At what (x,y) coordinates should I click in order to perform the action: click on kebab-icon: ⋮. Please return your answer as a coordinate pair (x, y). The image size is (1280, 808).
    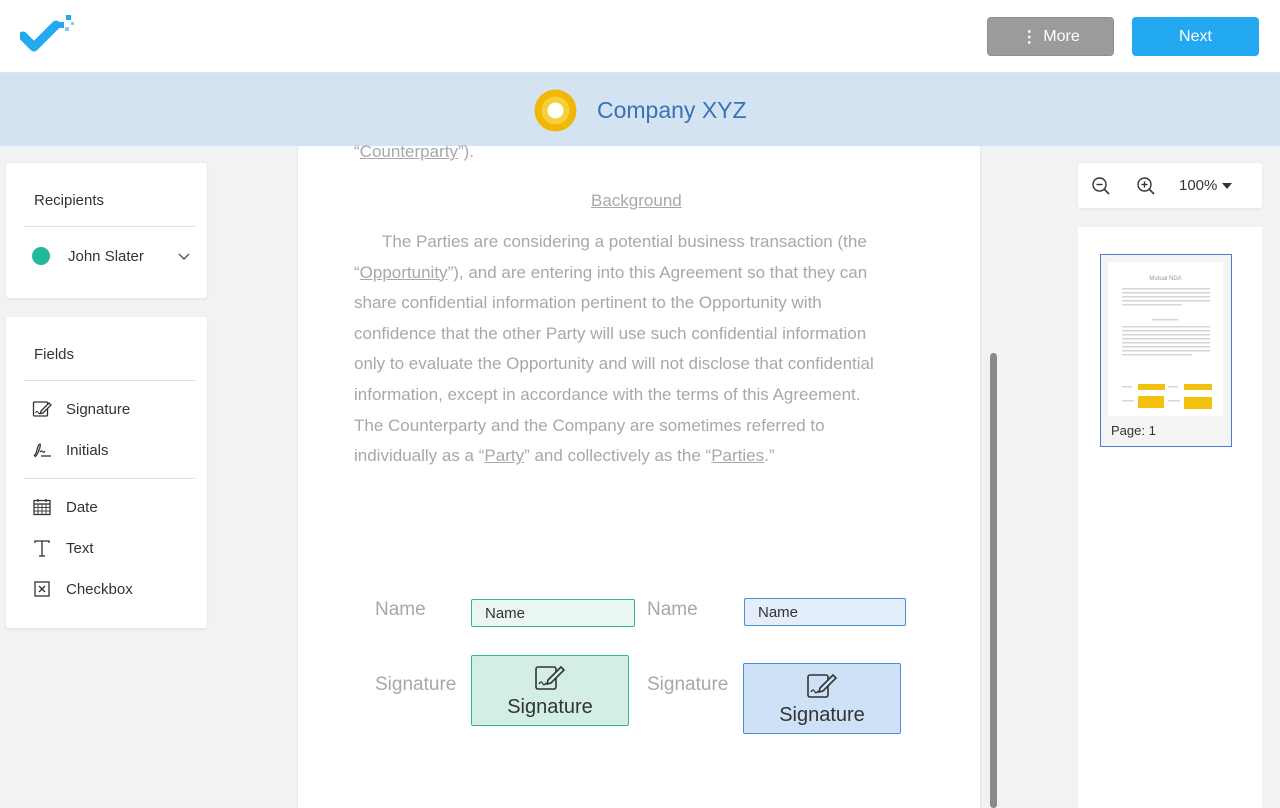
    Looking at the image, I should click on (1029, 37).